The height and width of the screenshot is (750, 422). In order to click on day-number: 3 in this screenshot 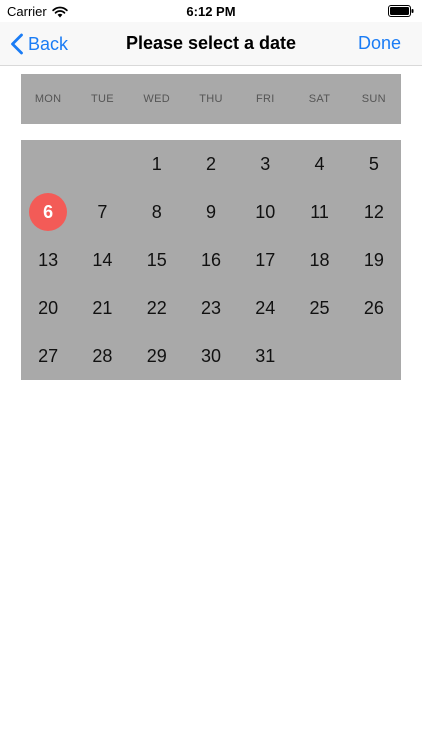, I will do `click(265, 163)`.